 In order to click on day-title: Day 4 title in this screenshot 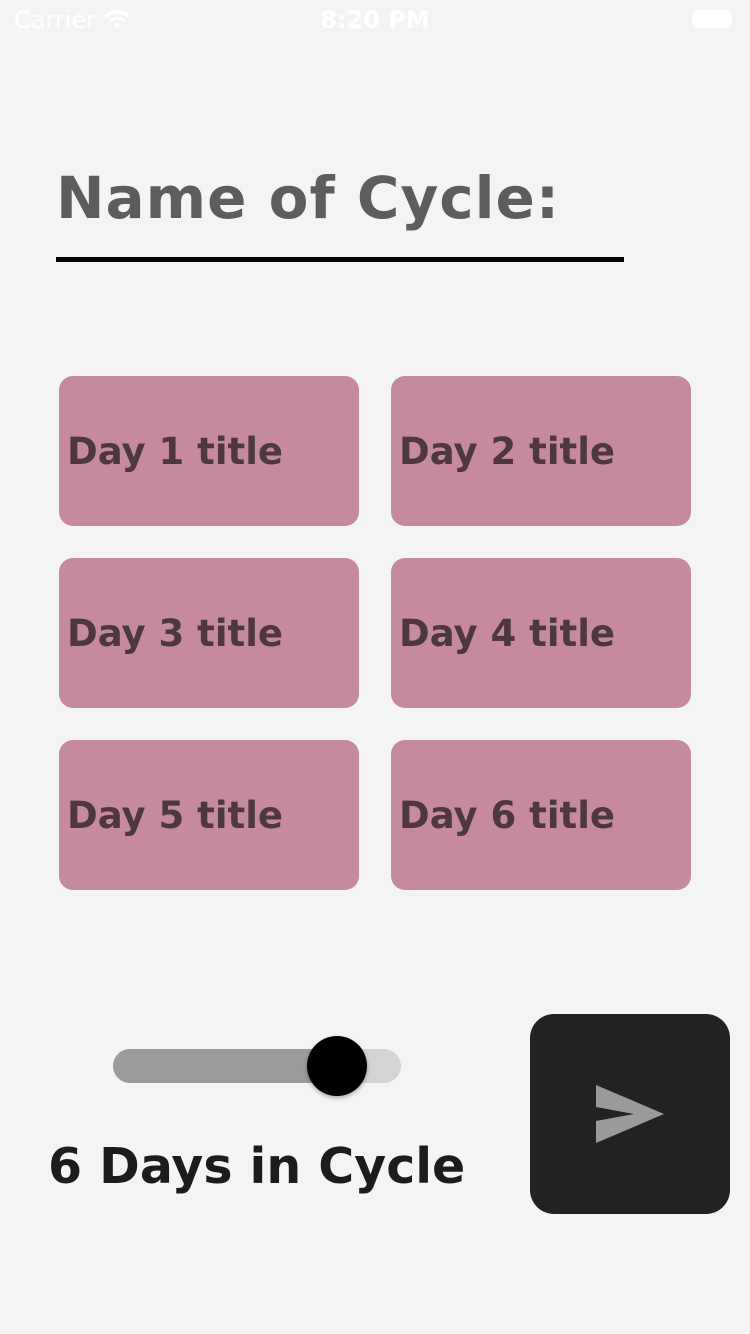, I will do `click(507, 633)`.